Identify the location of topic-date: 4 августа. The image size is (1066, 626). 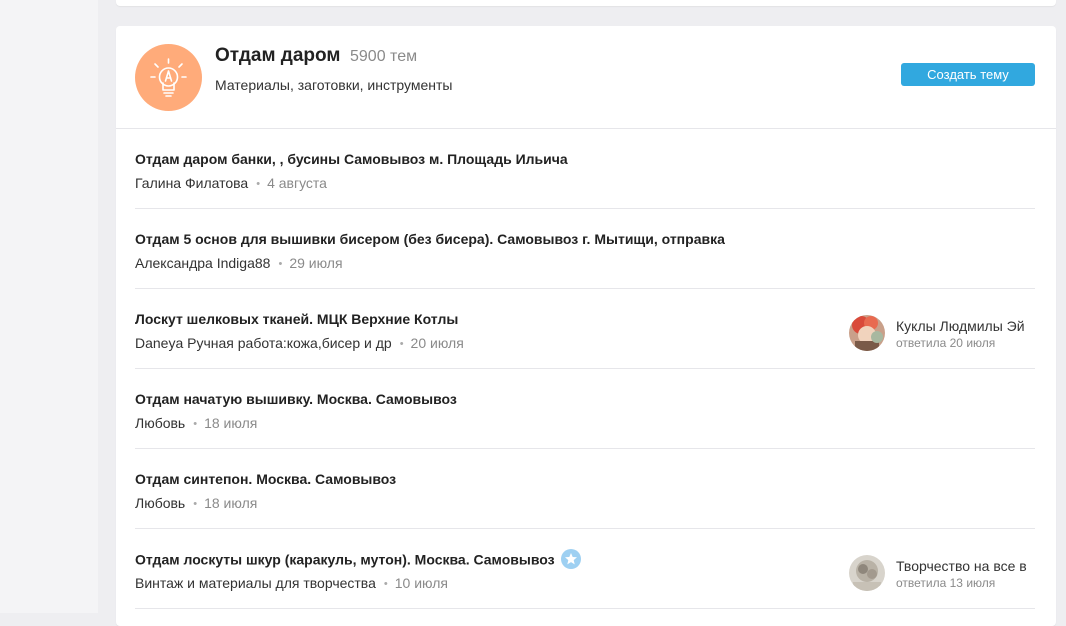
(297, 183).